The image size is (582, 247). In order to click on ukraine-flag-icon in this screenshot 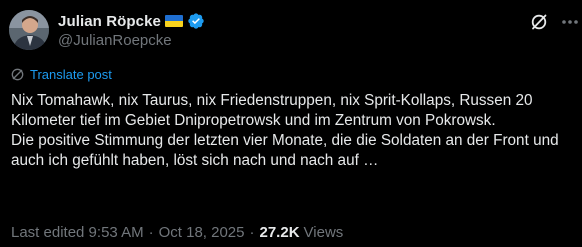, I will do `click(174, 21)`.